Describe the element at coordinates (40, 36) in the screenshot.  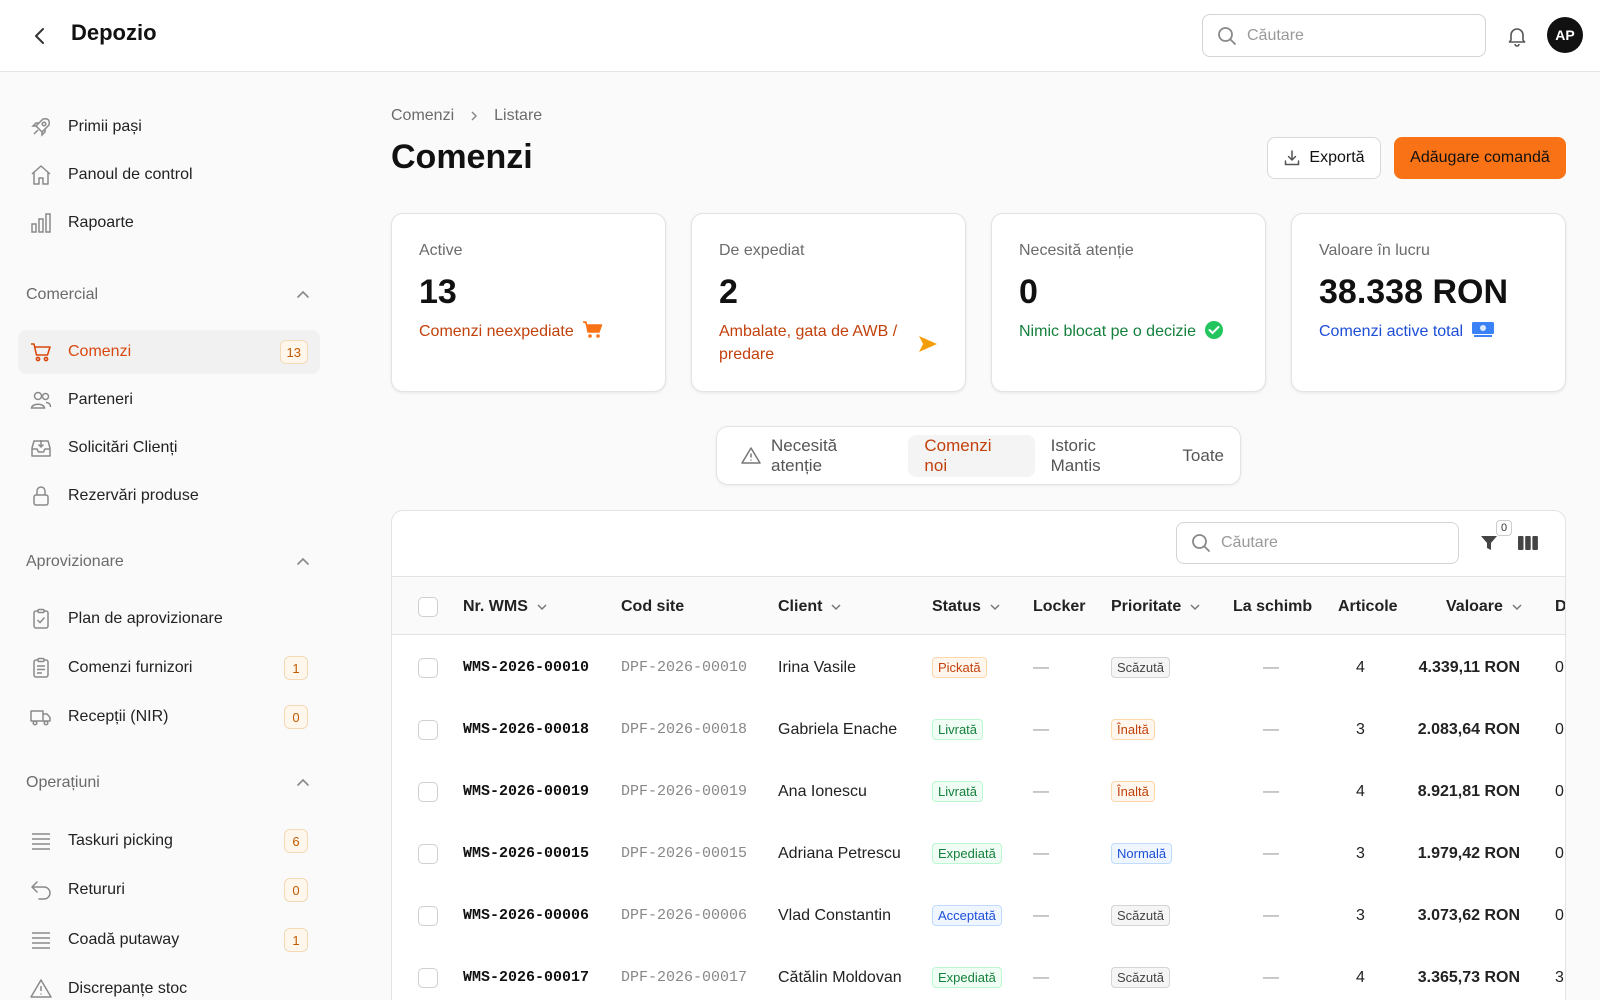
I see `back-button` at that location.